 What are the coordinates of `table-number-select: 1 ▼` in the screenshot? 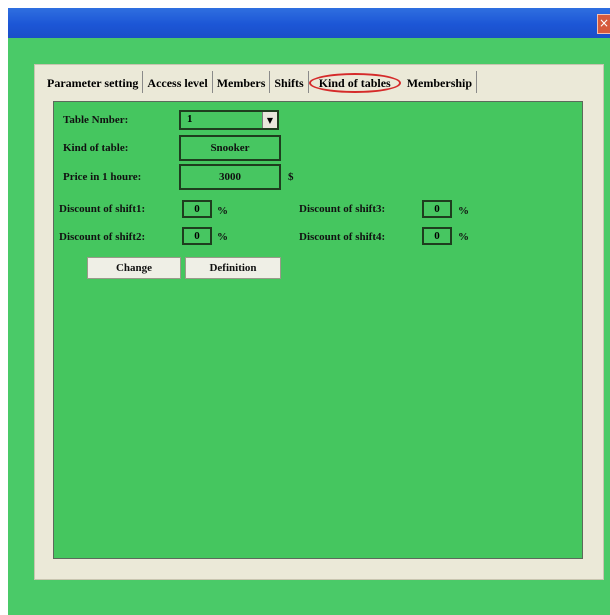 It's located at (229, 120).